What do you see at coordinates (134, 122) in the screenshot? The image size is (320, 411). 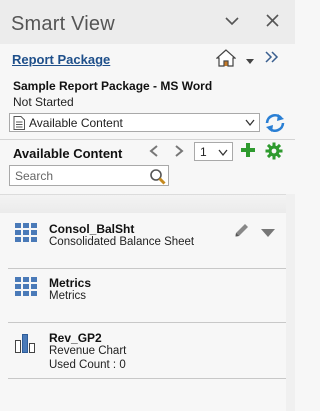 I see `content-dropdown: Available Content` at bounding box center [134, 122].